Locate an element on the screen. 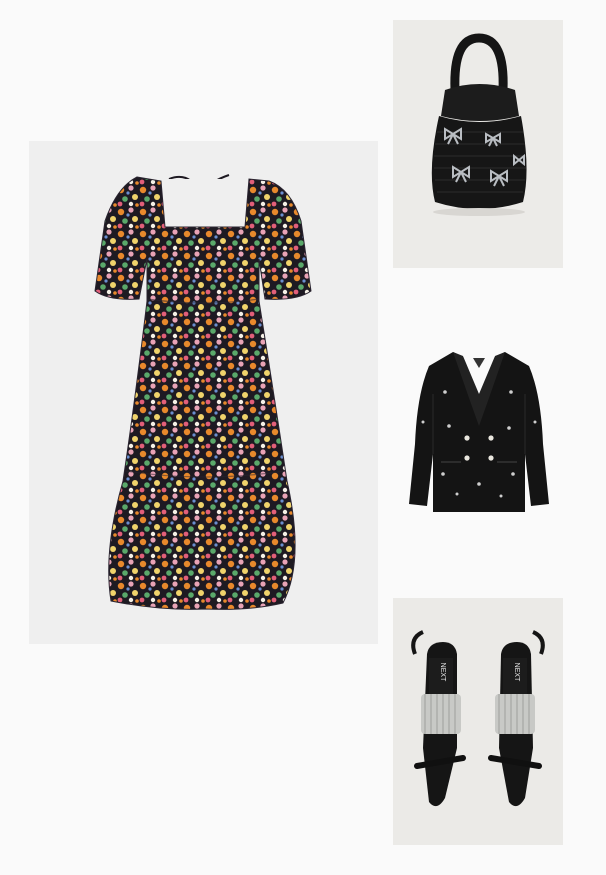  jacket-product-image is located at coordinates (478, 433).